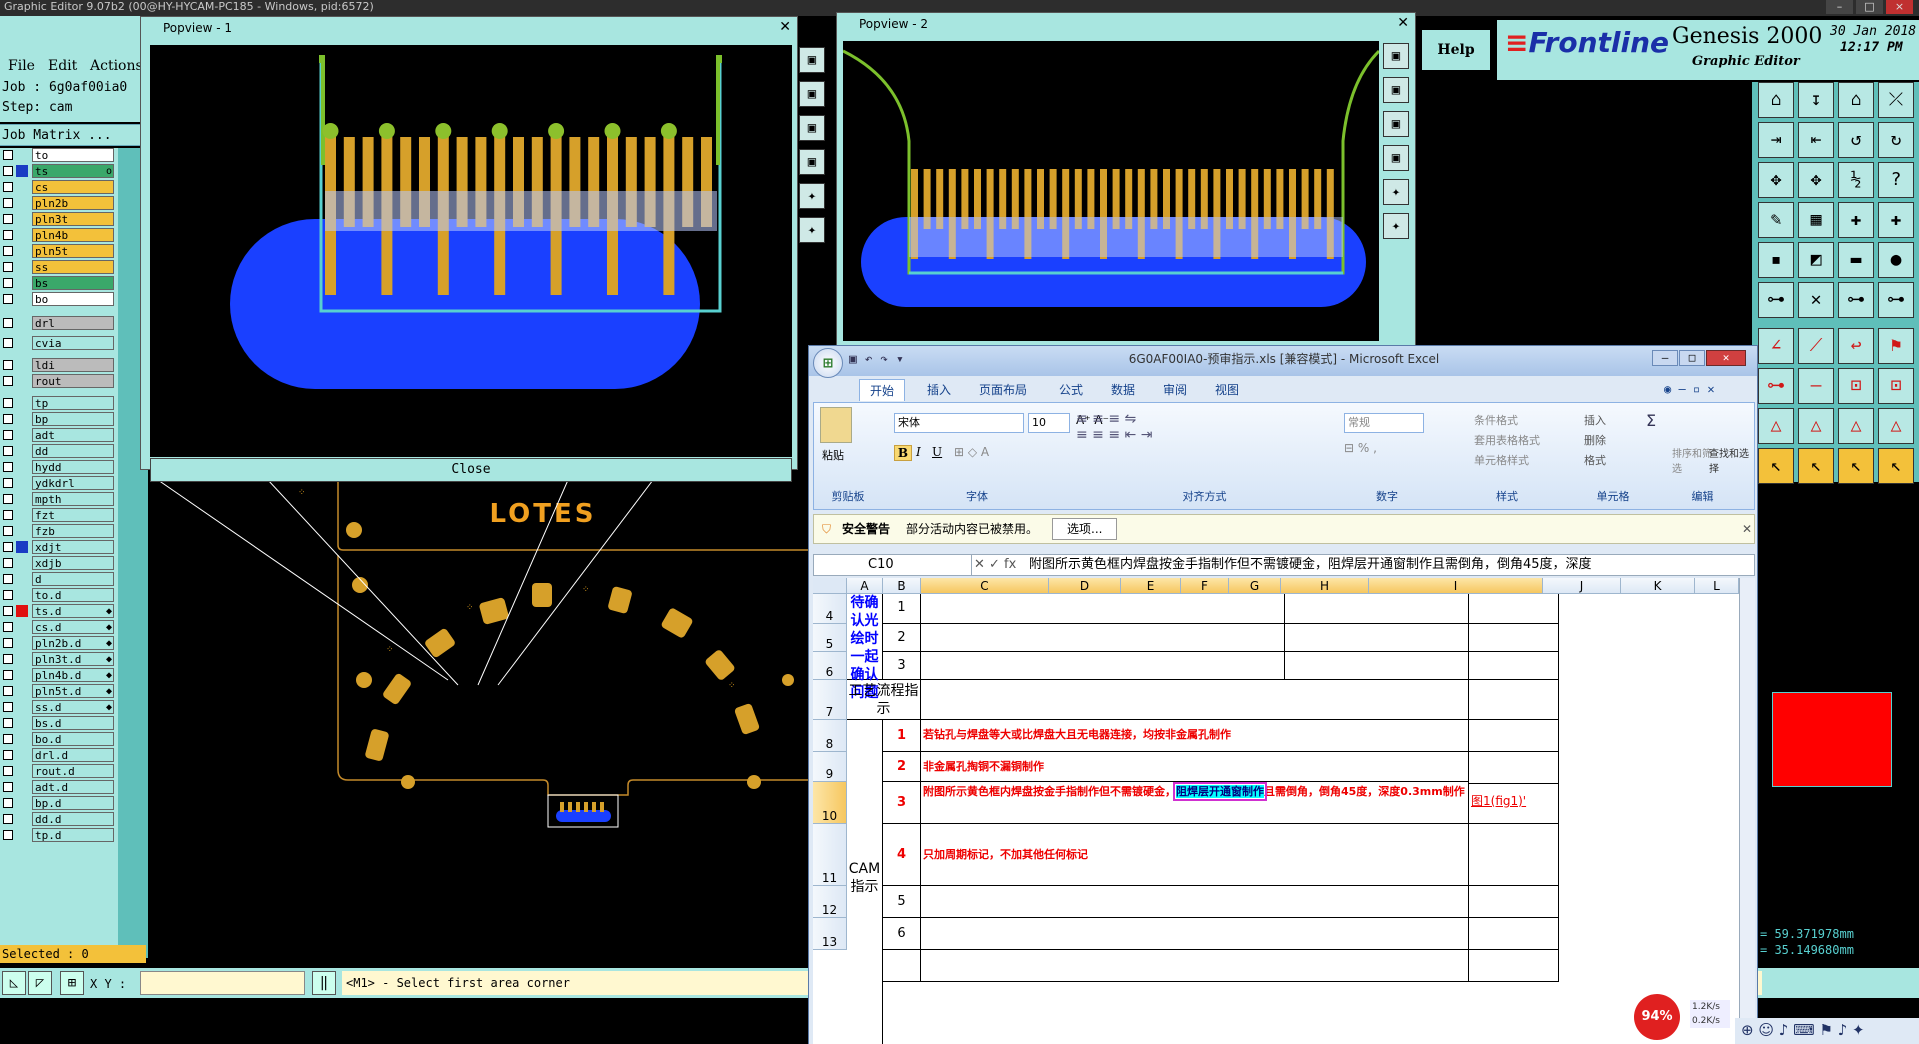 The width and height of the screenshot is (1919, 1044). What do you see at coordinates (59, 187) in the screenshot?
I see `layer-row-cs: cs` at bounding box center [59, 187].